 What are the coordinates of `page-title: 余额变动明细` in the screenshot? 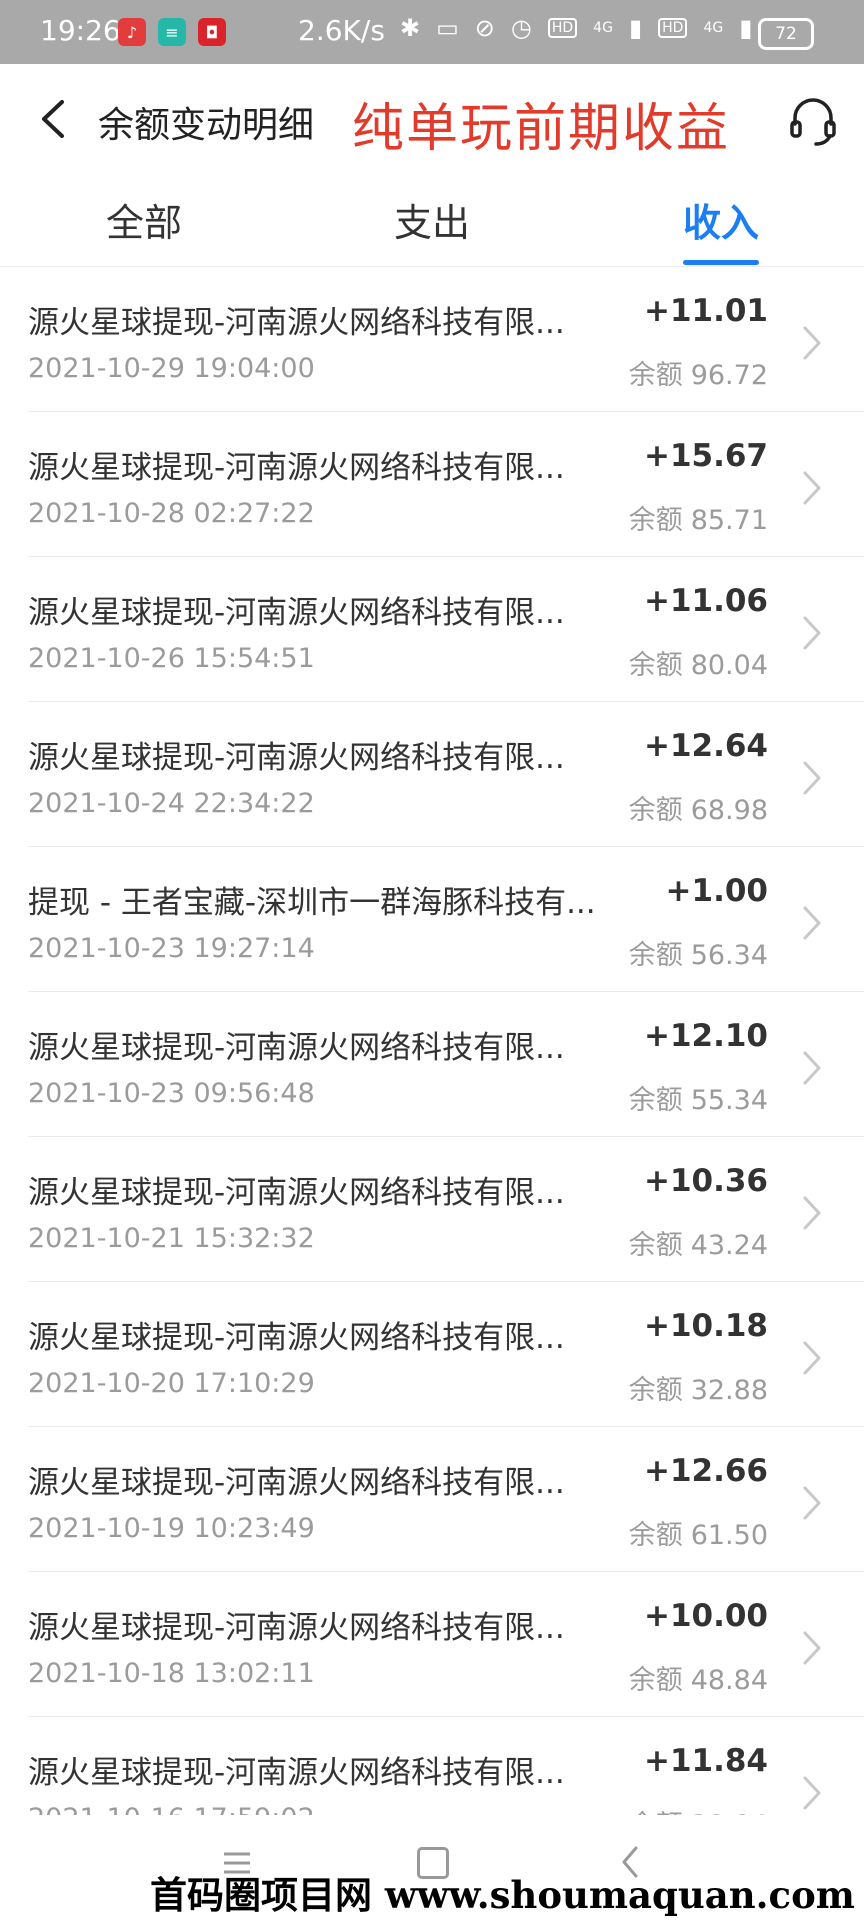 It's located at (206, 125).